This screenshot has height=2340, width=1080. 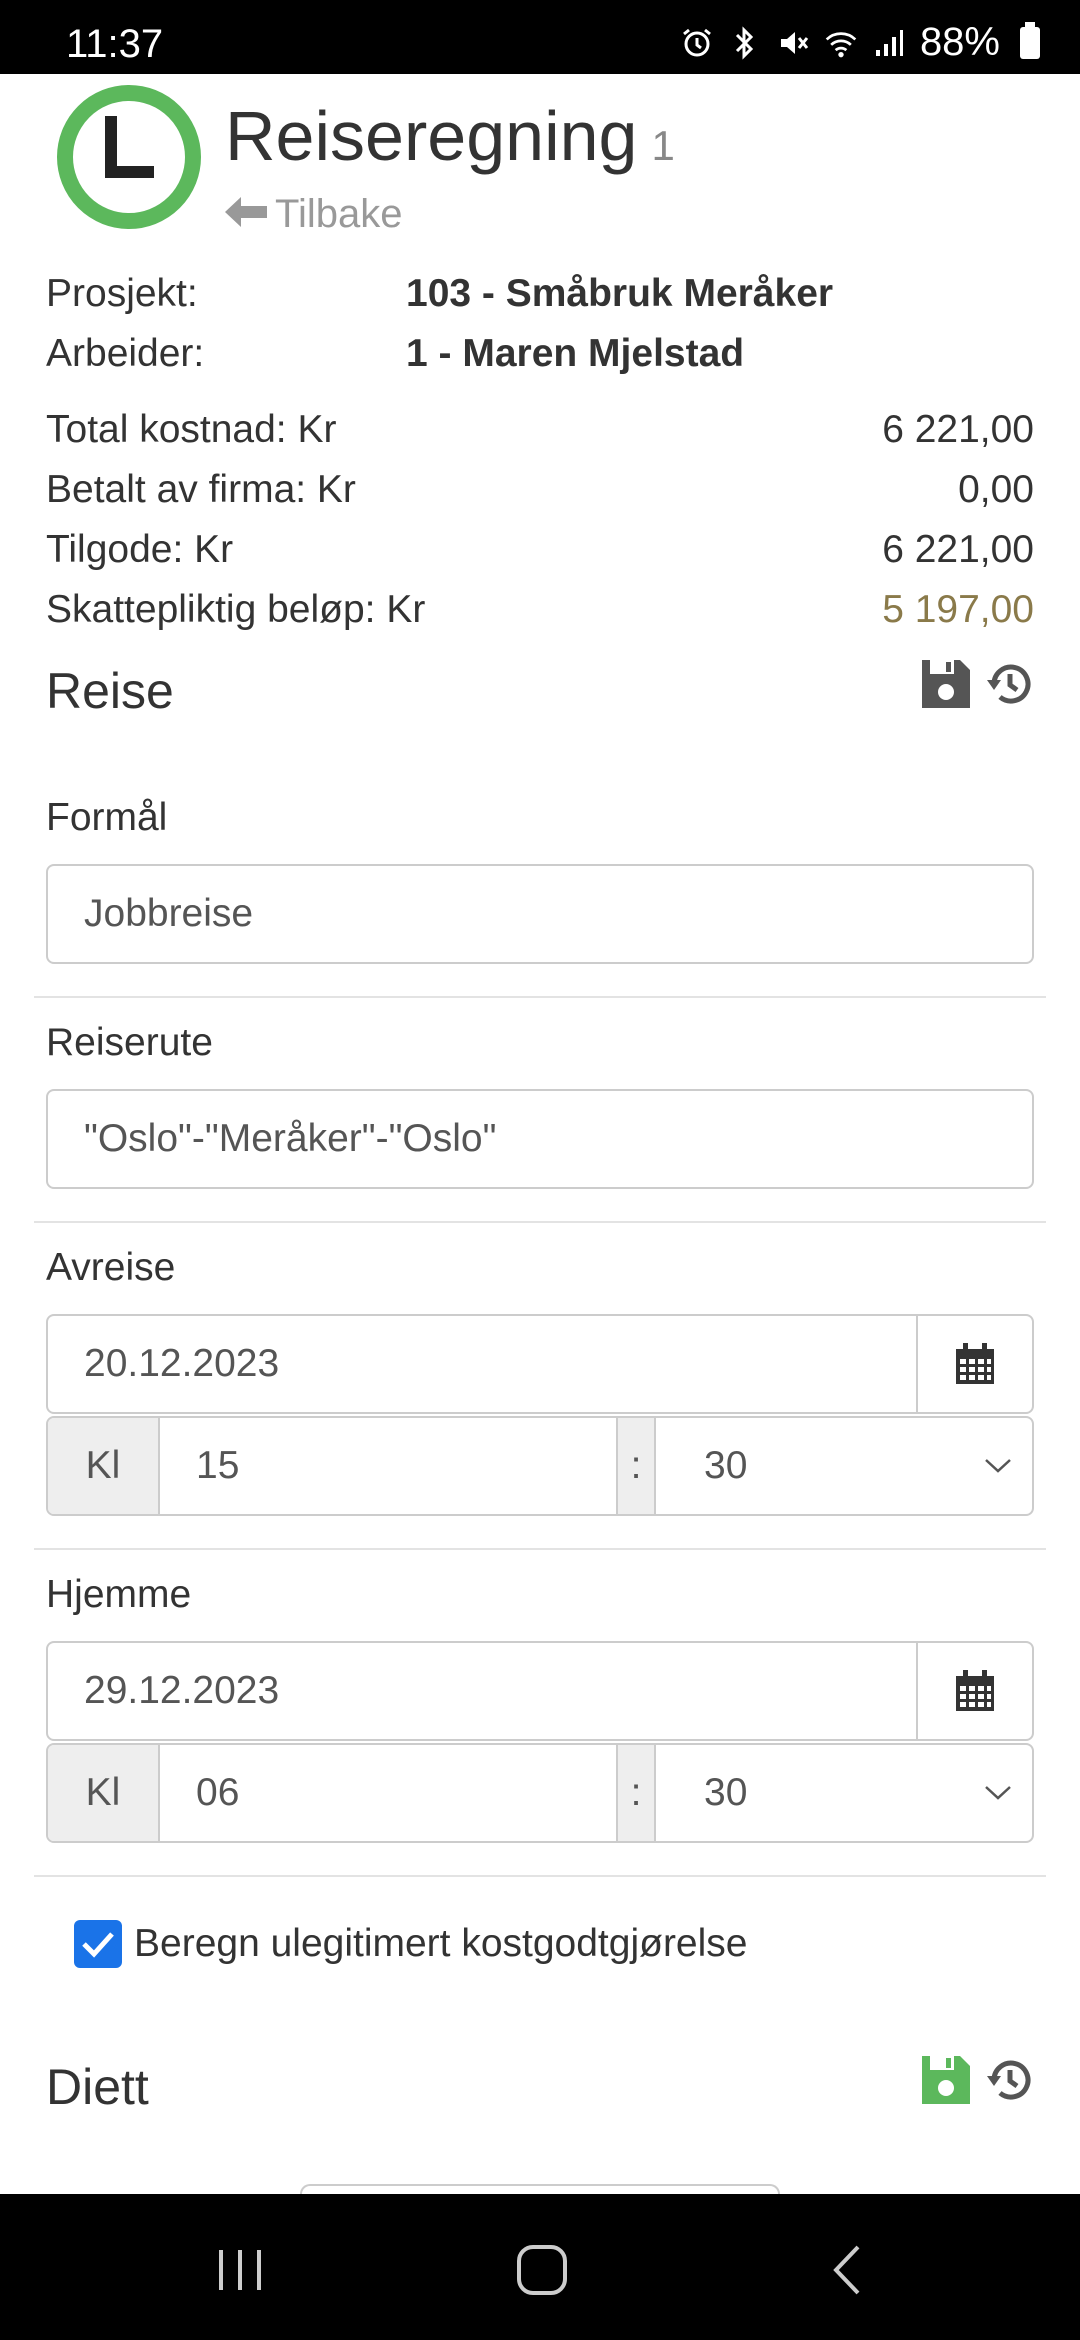 What do you see at coordinates (697, 43) in the screenshot?
I see `alarm-icon` at bounding box center [697, 43].